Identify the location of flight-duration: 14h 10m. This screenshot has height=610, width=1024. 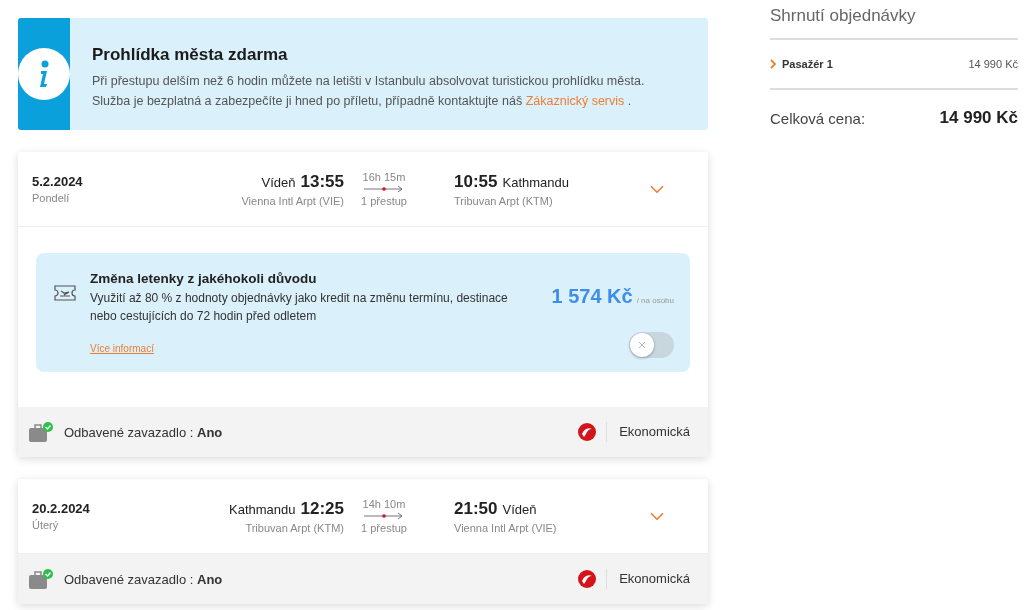
(384, 504).